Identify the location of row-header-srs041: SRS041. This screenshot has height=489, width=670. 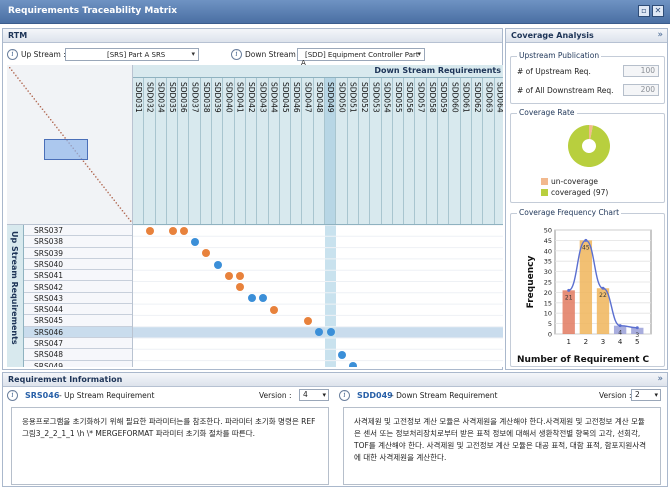
(78, 276).